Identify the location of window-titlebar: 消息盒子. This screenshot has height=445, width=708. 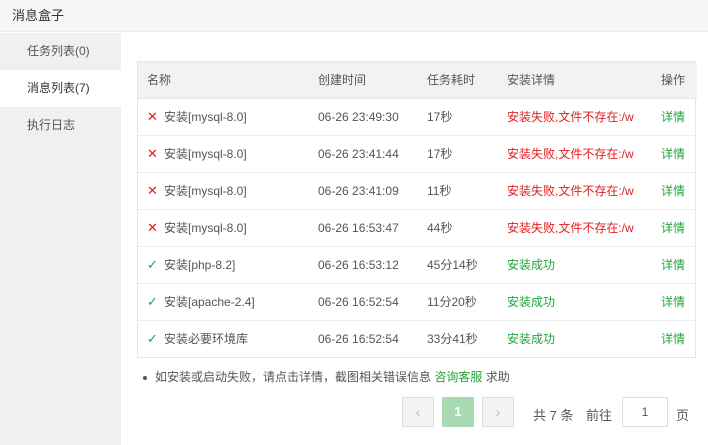
(354, 16).